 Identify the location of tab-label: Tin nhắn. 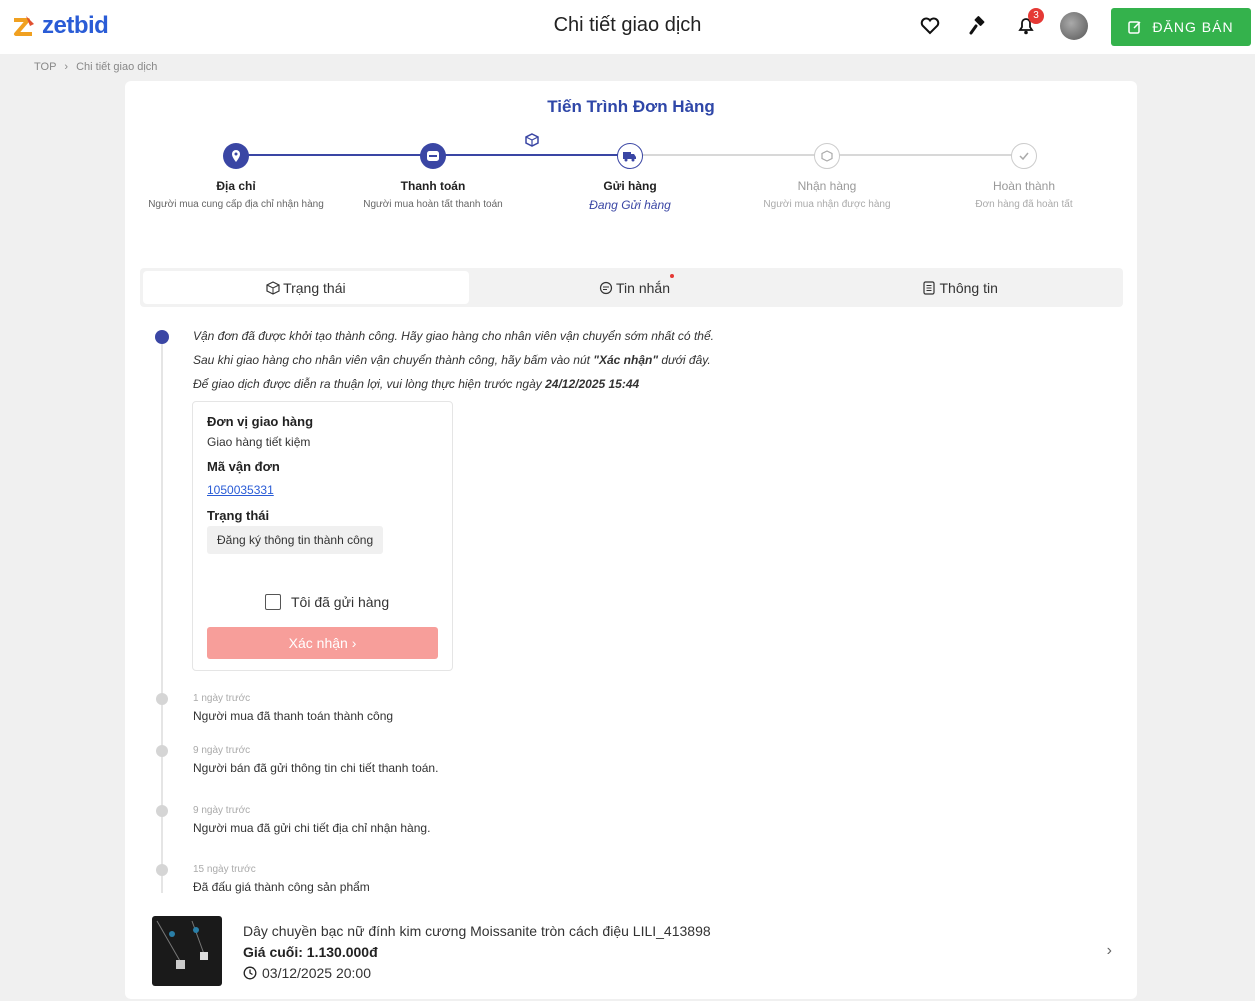
(643, 287).